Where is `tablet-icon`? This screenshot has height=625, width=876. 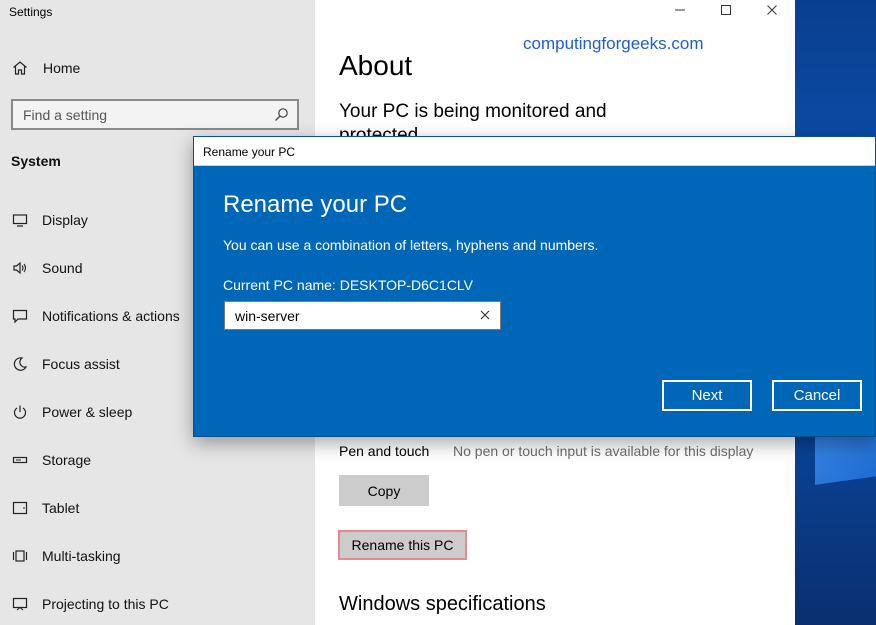 tablet-icon is located at coordinates (20, 508).